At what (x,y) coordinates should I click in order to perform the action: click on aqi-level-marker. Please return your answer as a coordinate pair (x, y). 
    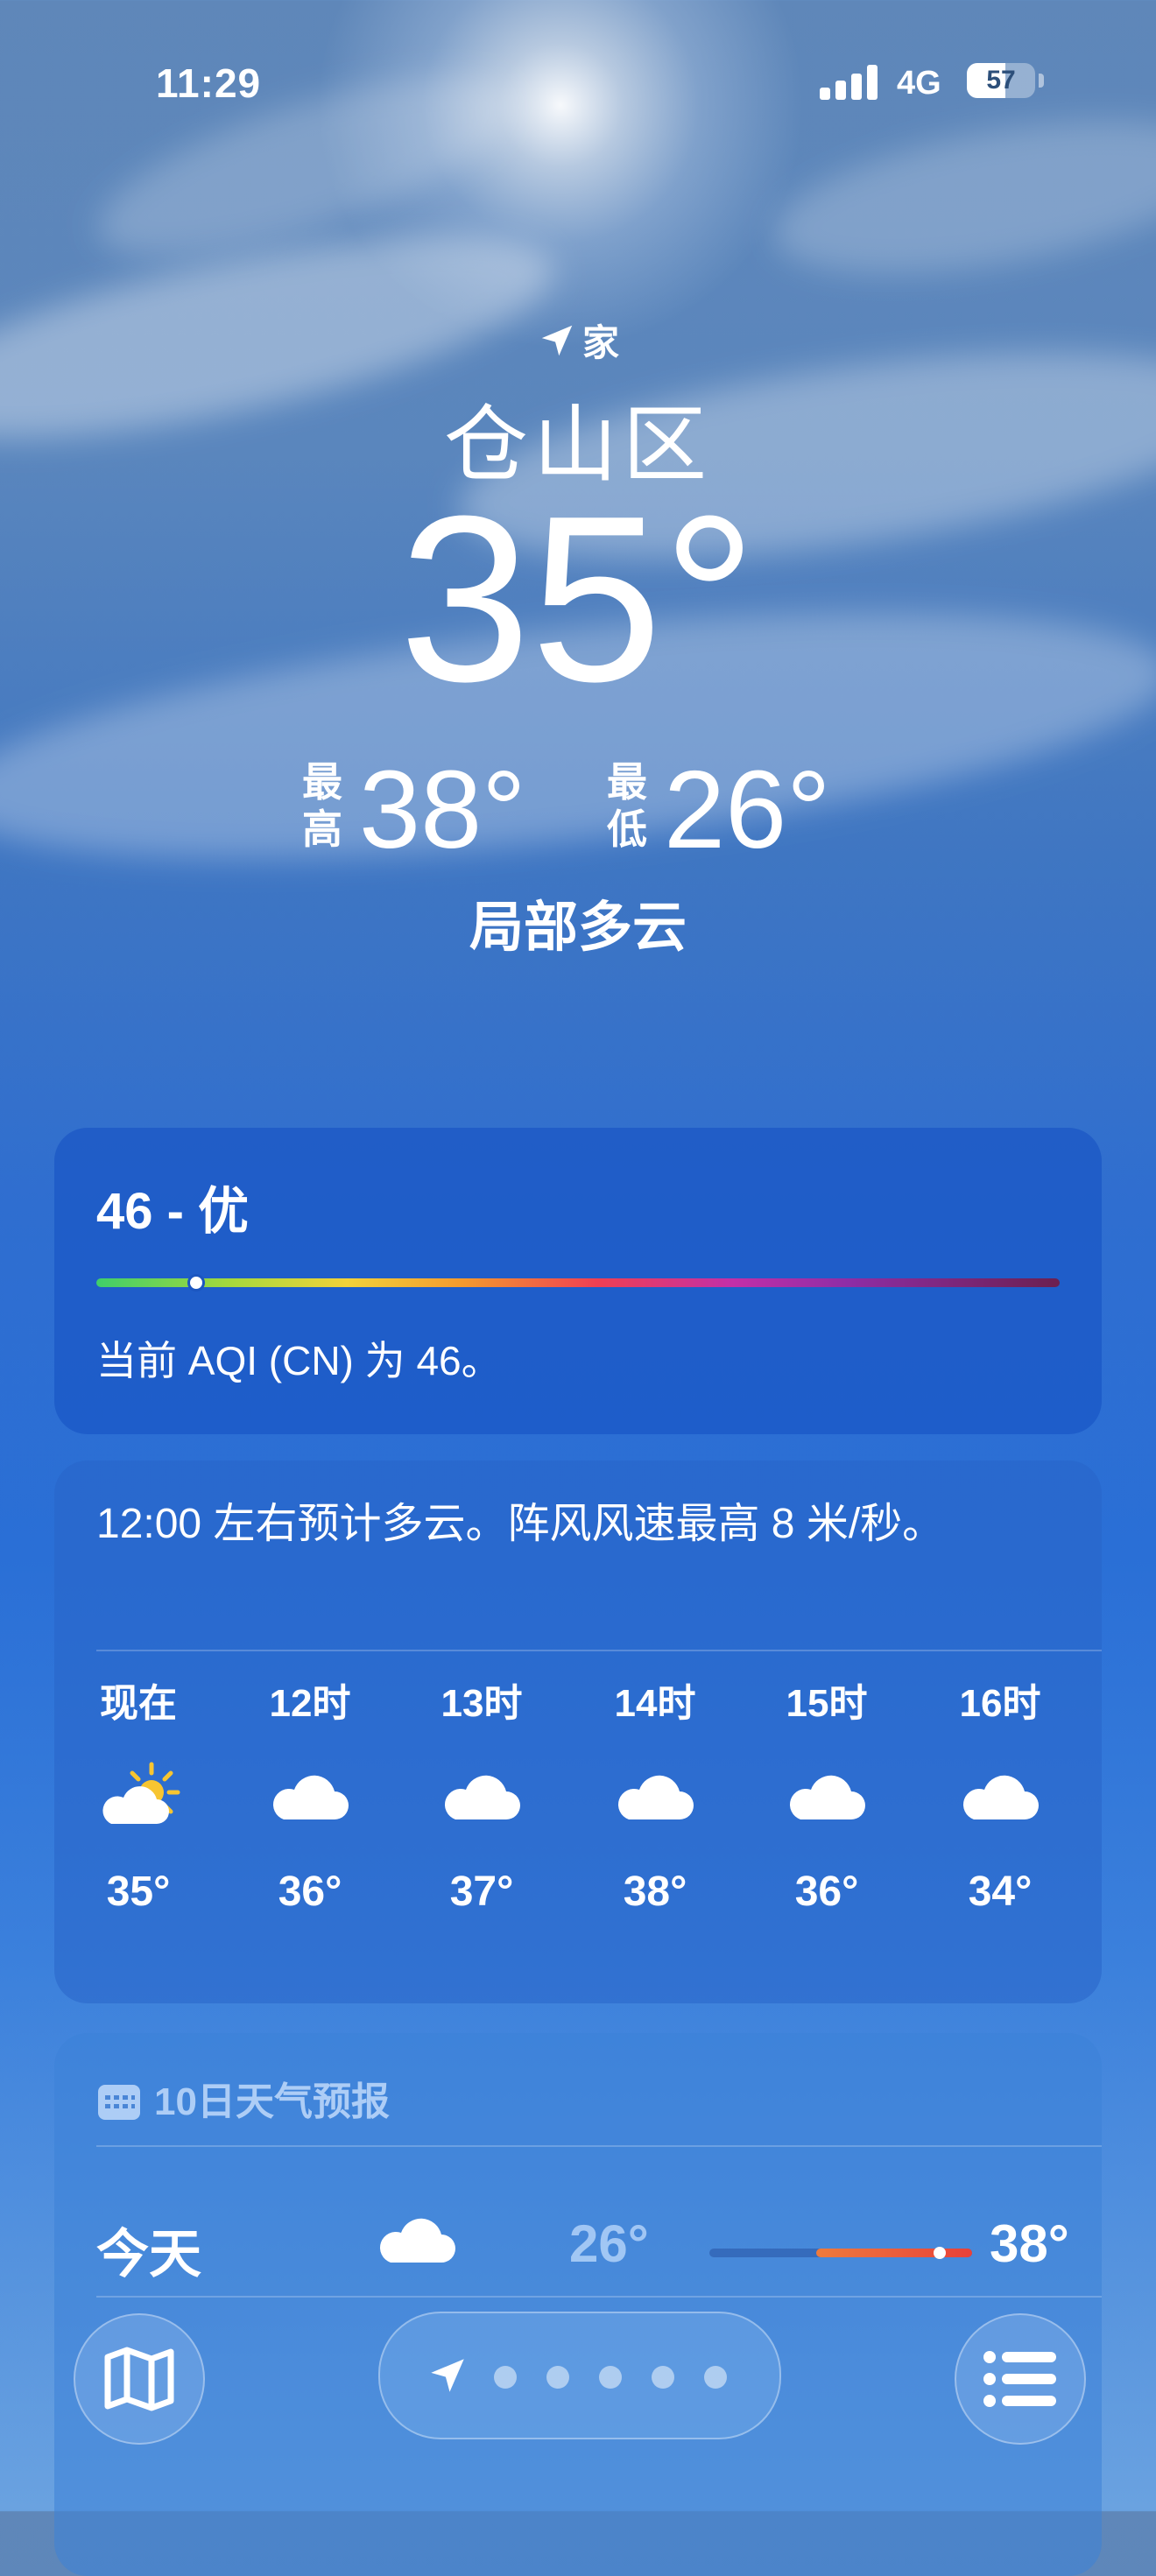
    Looking at the image, I should click on (196, 1283).